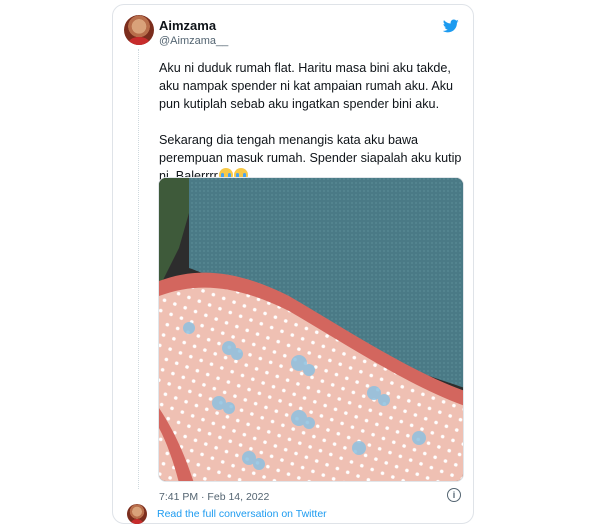 Image resolution: width=600 pixels, height=528 pixels. I want to click on footer-avatar, so click(137, 514).